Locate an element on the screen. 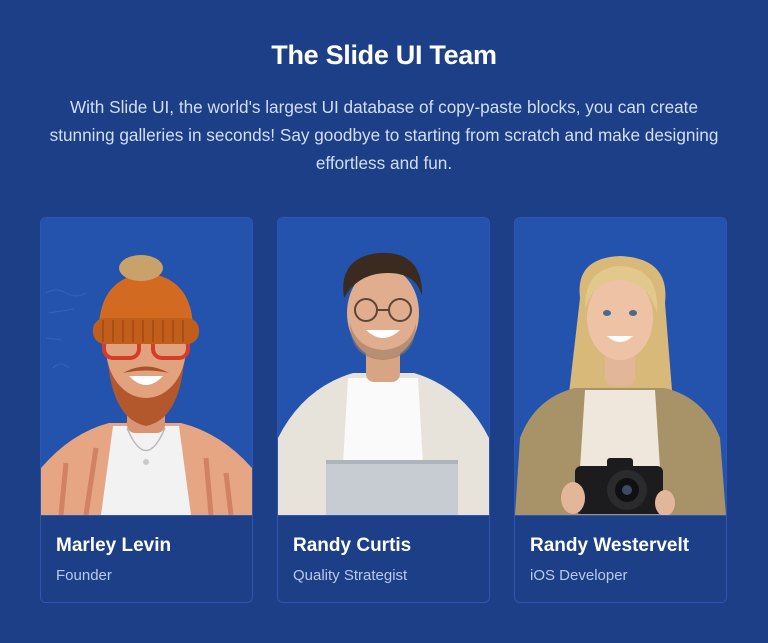  member-info: Marley Levin Founder is located at coordinates (146, 558).